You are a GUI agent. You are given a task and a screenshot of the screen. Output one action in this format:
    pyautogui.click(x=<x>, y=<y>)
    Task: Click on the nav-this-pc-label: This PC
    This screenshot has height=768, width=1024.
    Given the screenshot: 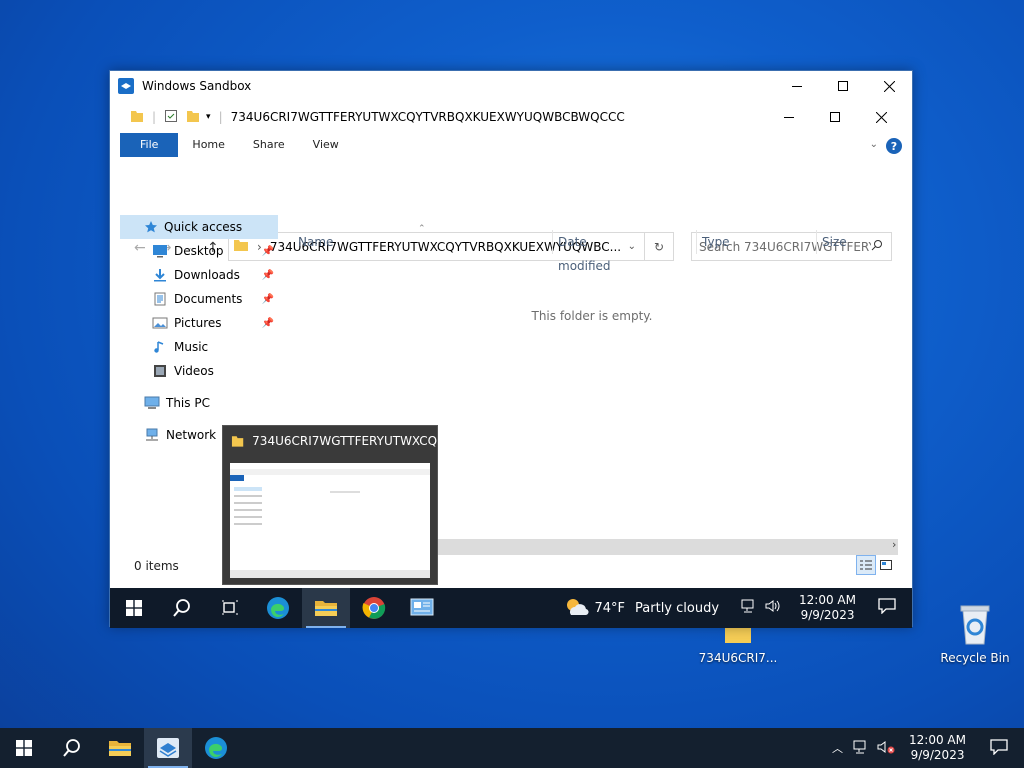 What is the action you would take?
    pyautogui.click(x=188, y=403)
    